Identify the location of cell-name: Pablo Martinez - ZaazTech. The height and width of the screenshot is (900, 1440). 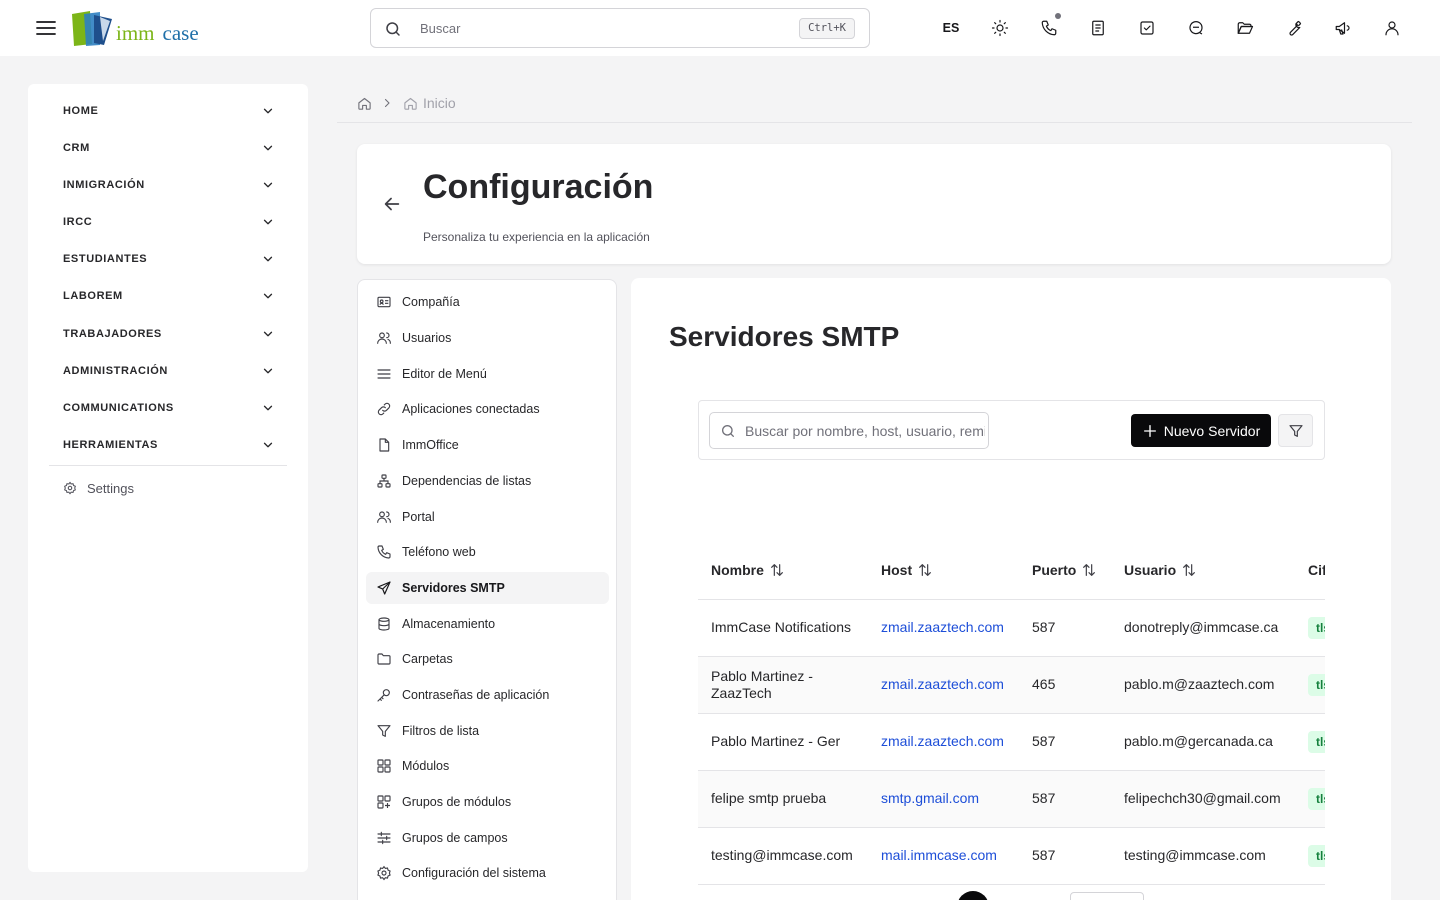
(783, 685).